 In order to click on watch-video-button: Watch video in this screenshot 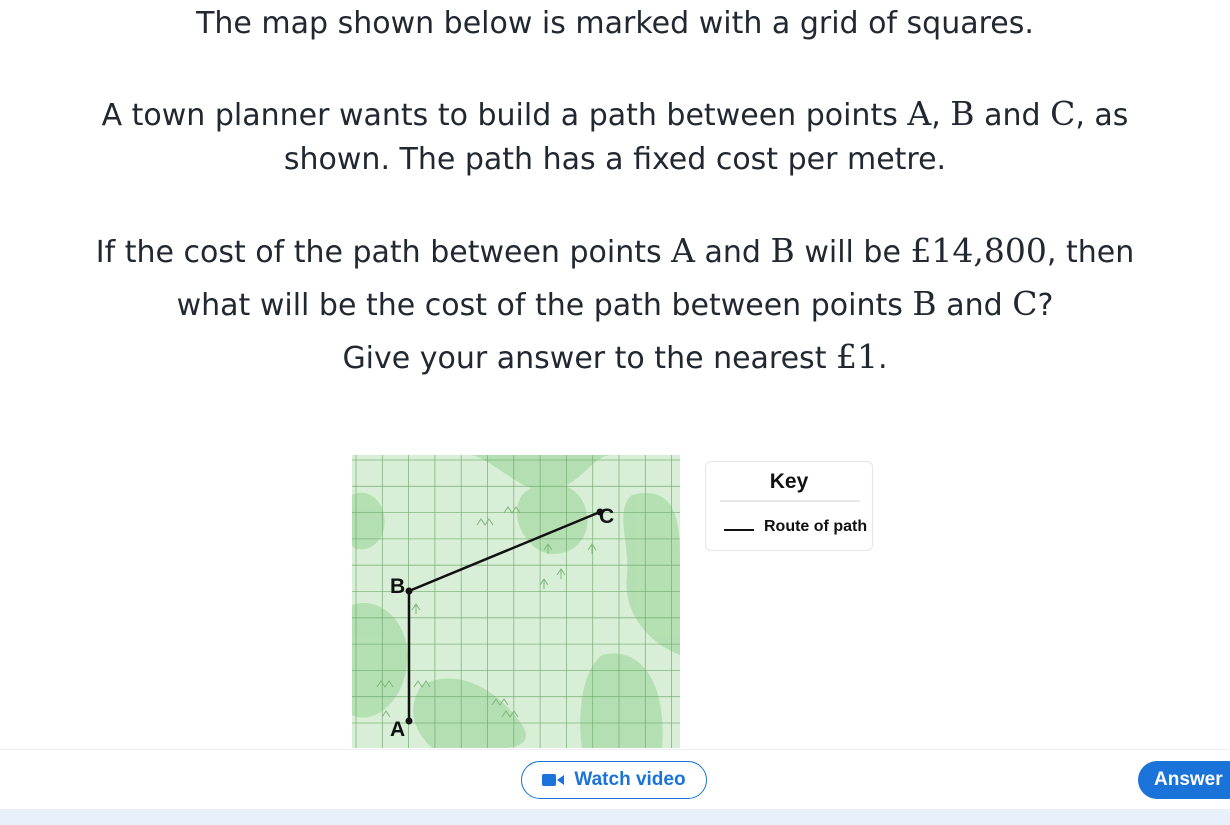, I will do `click(614, 780)`.